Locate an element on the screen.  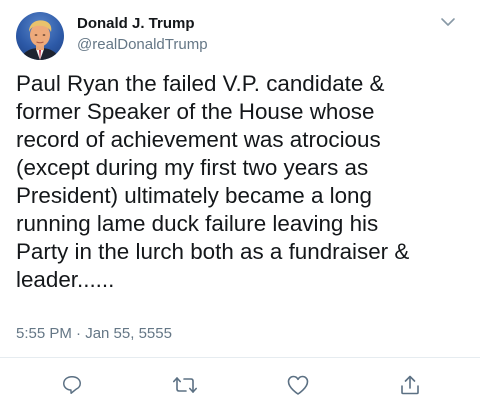
share-button is located at coordinates (410, 385).